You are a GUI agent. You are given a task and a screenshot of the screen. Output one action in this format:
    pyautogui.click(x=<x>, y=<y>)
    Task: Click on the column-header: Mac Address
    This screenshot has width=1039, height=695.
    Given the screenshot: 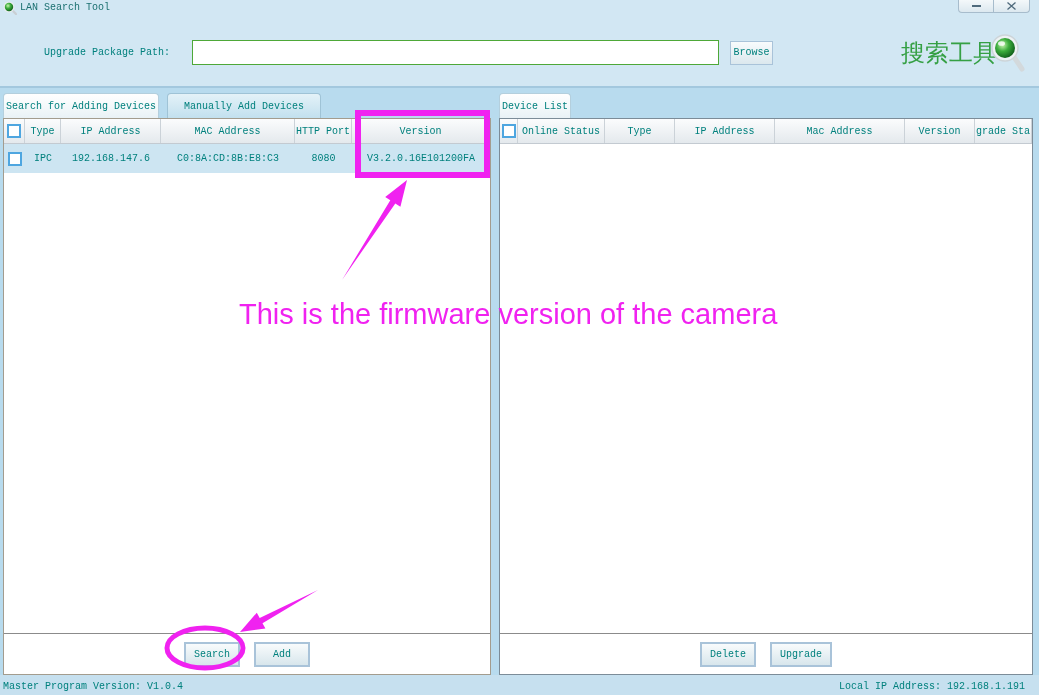 What is the action you would take?
    pyautogui.click(x=840, y=131)
    